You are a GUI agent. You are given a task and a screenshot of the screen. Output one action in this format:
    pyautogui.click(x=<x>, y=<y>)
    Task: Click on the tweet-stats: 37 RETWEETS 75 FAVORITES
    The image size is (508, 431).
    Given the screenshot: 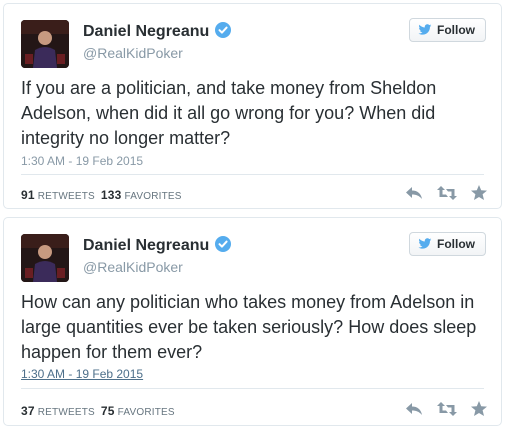 What is the action you would take?
    pyautogui.click(x=98, y=411)
    